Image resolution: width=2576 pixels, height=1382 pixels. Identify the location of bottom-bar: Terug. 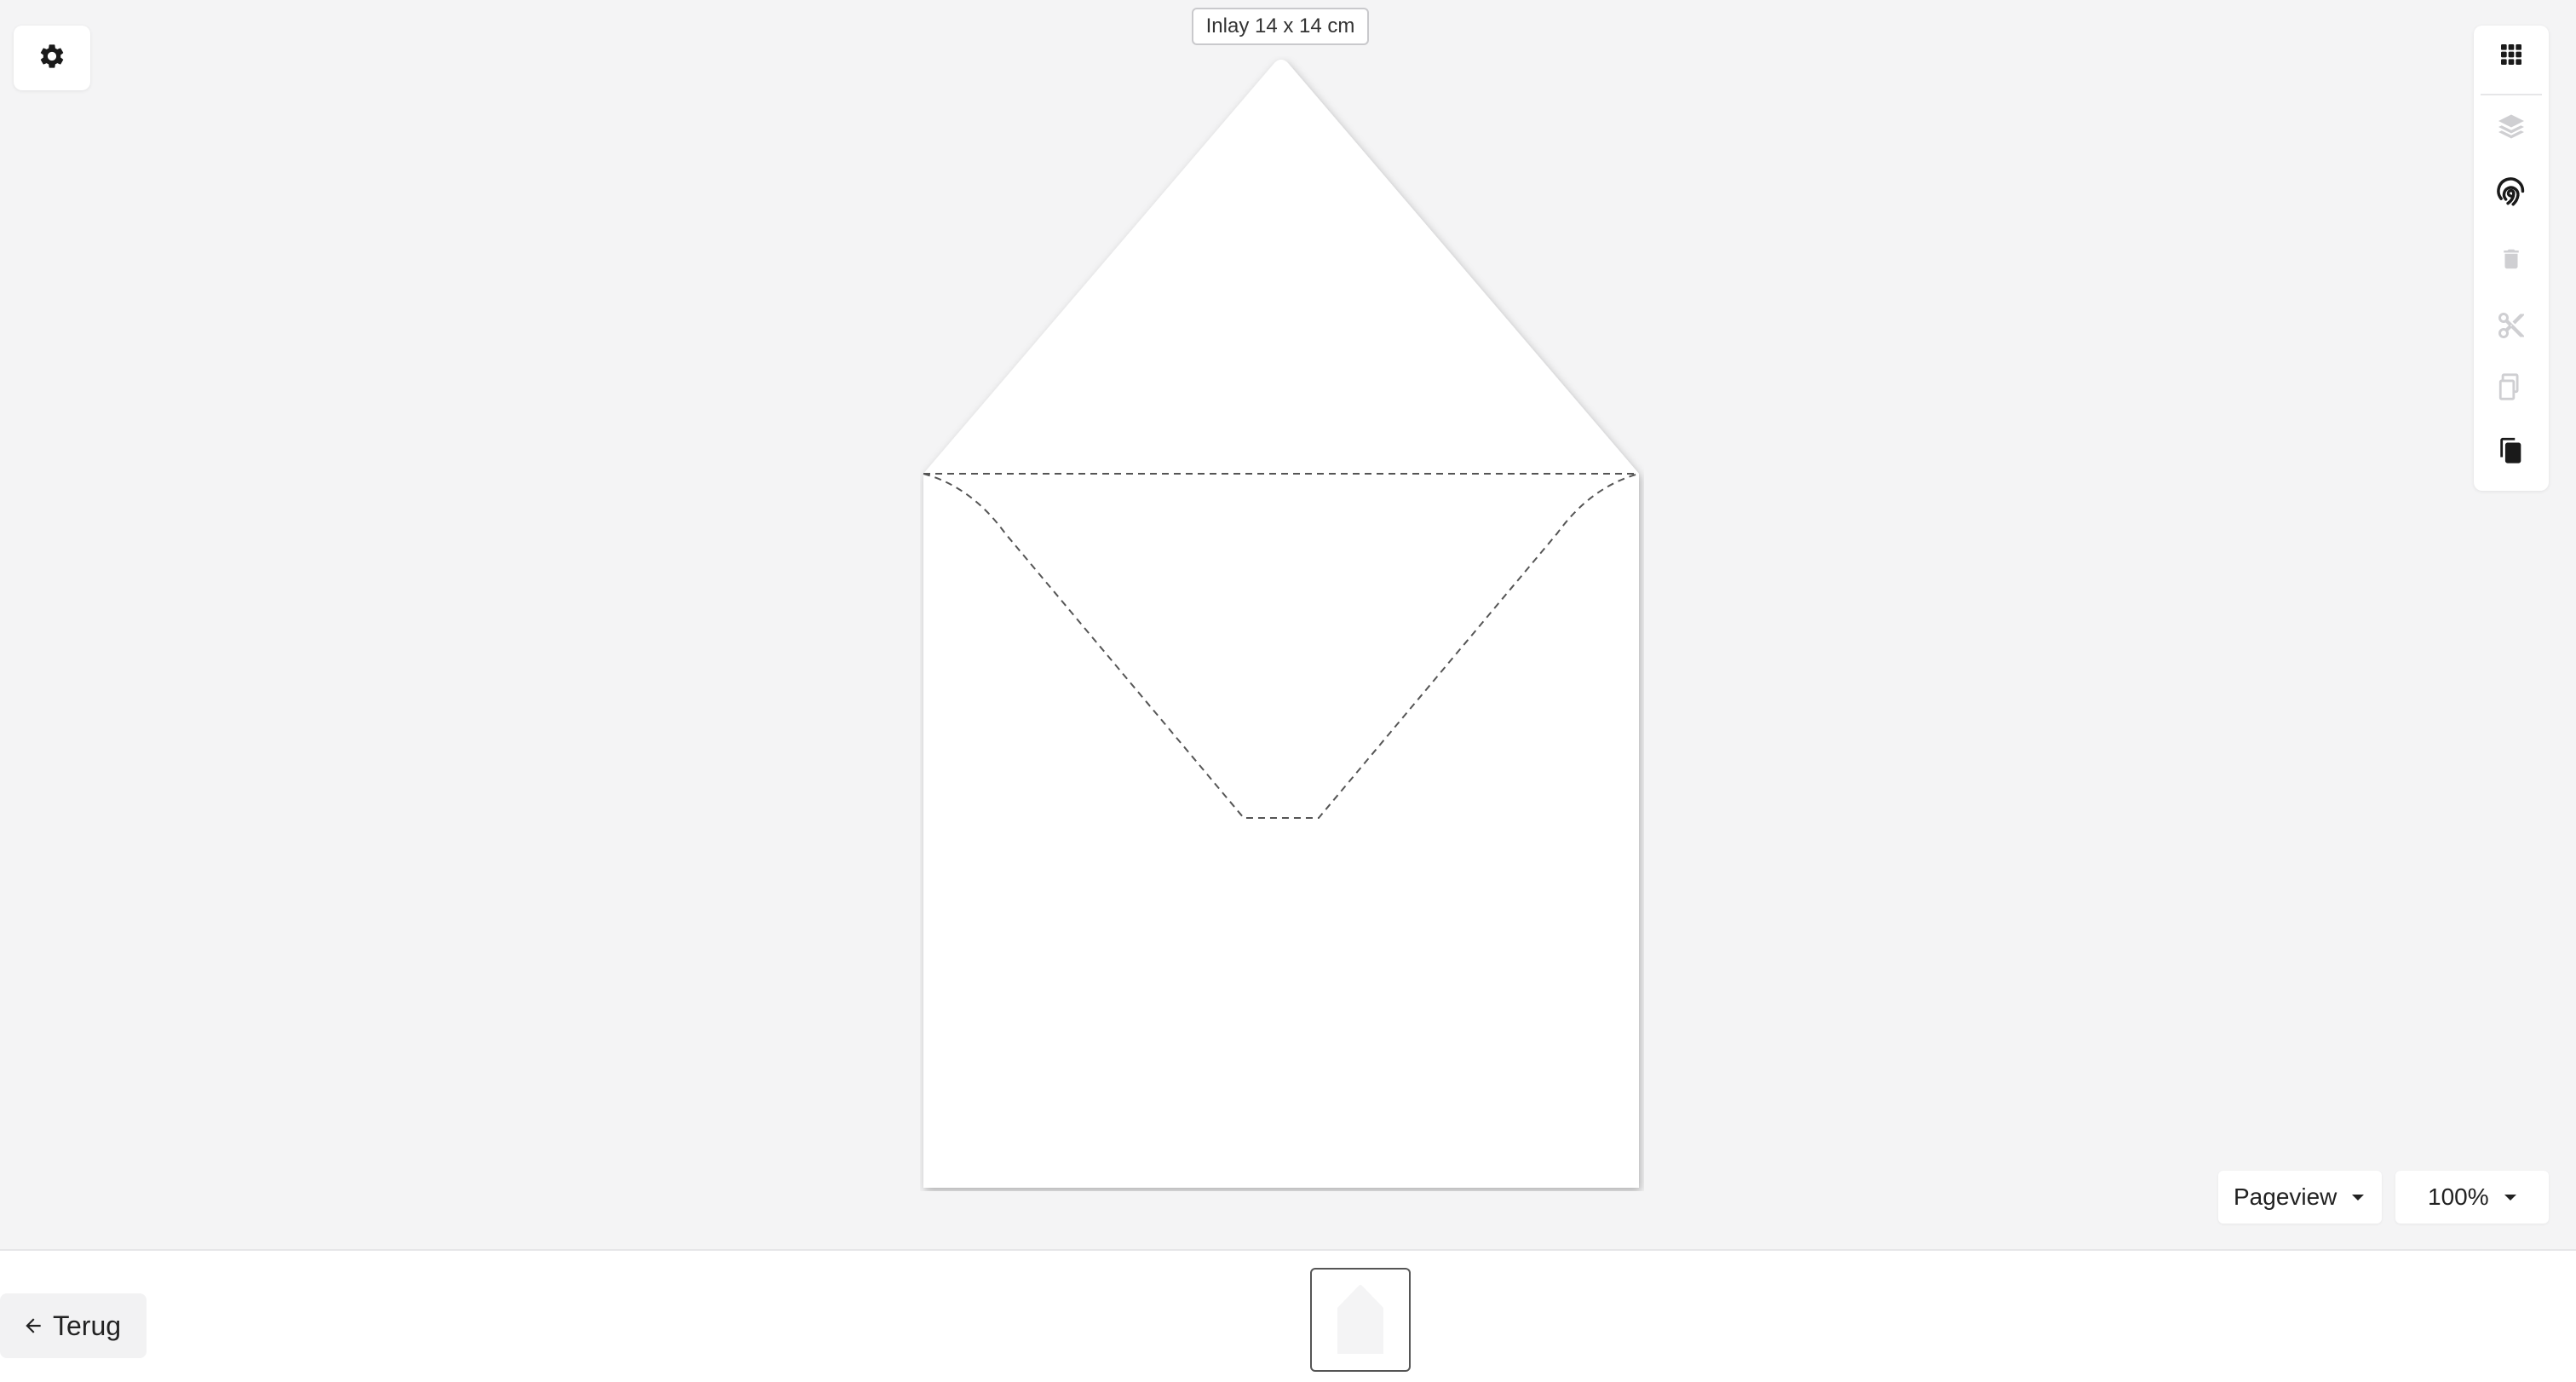
(1288, 1315).